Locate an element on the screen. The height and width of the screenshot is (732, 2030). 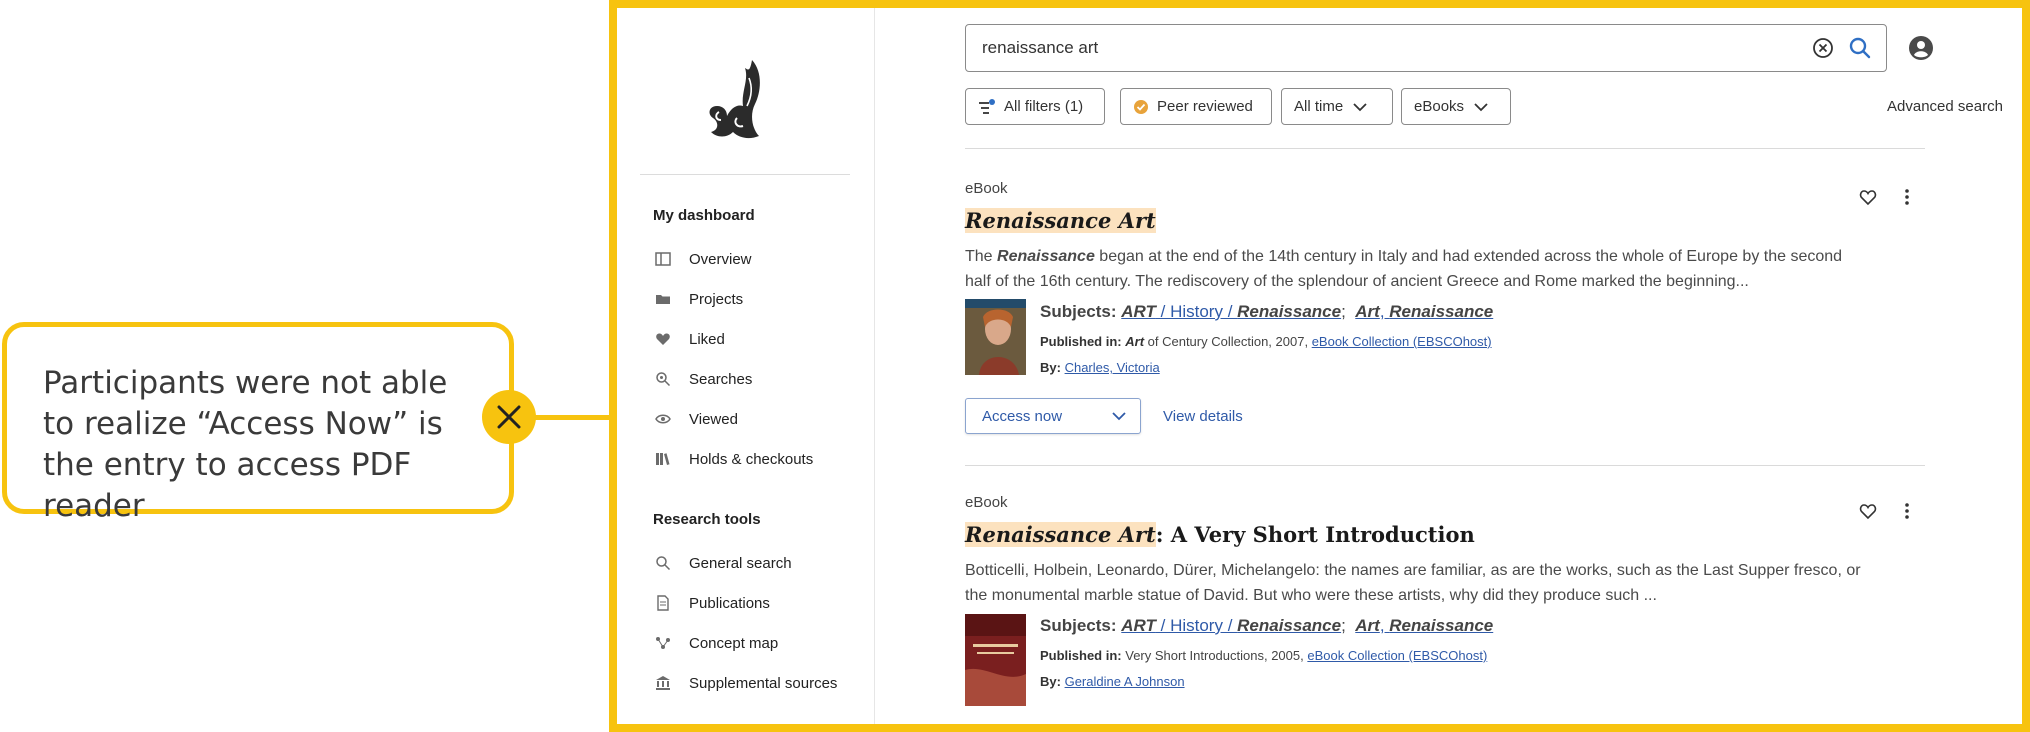
sidebar-item-publications: Publications is located at coordinates (711, 603).